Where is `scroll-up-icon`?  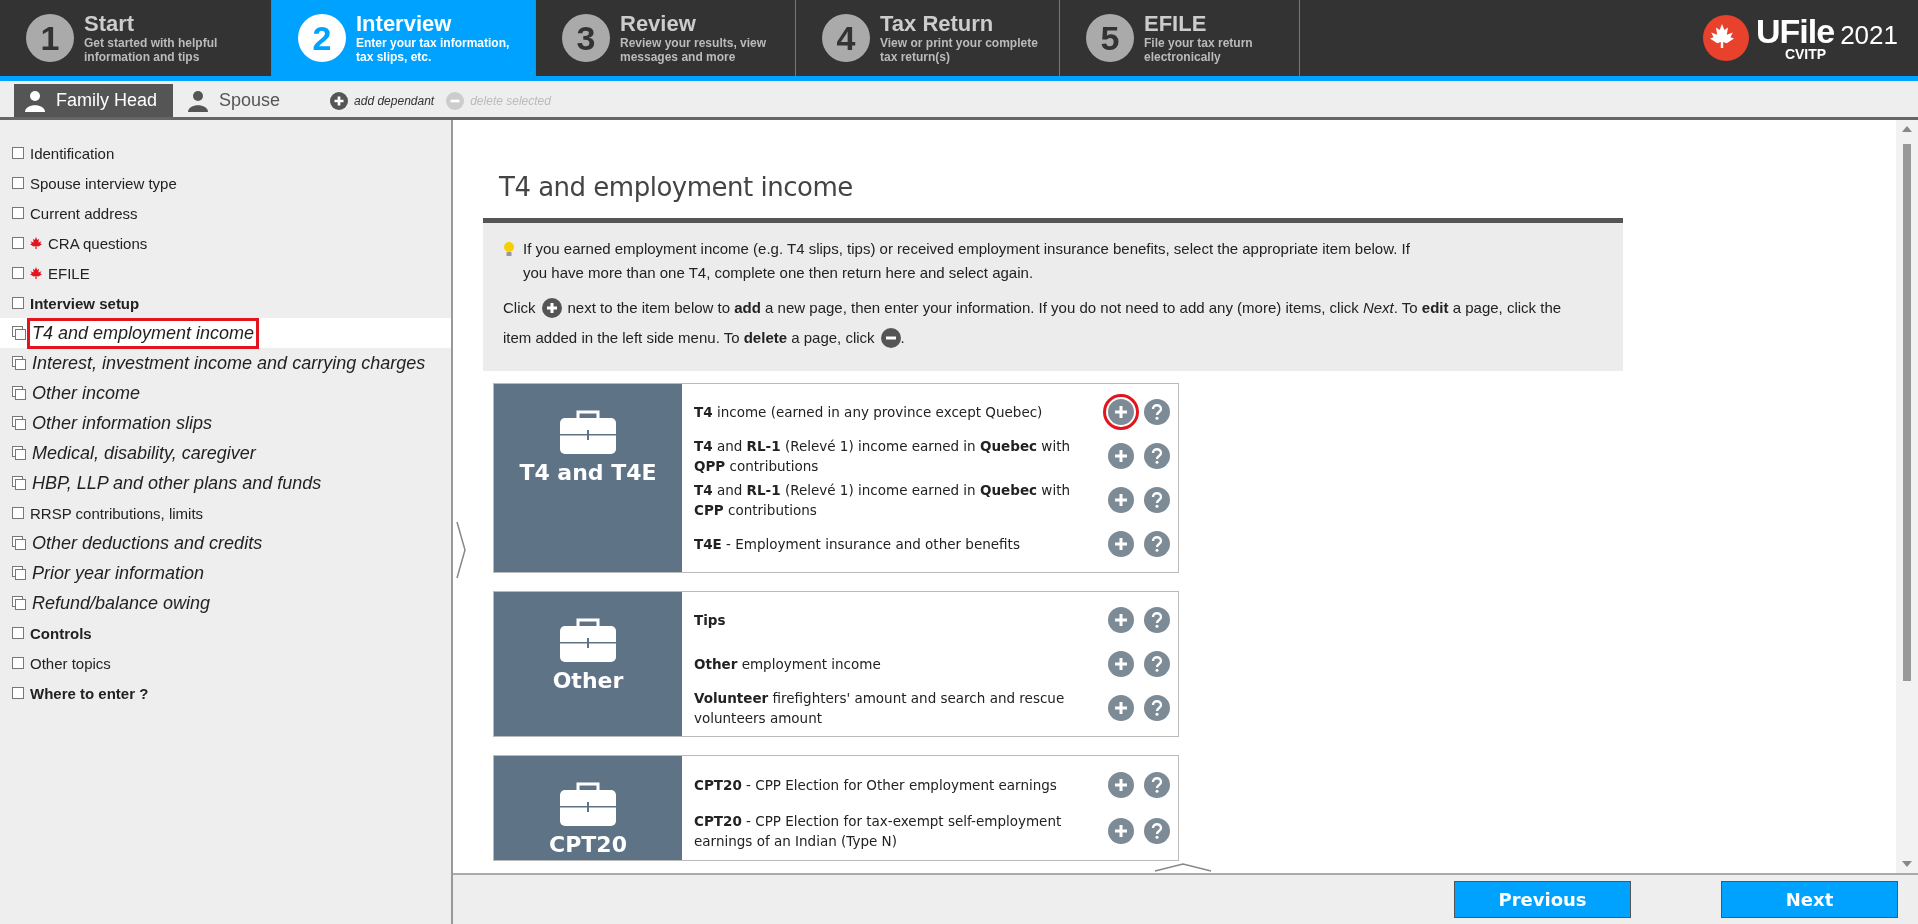 scroll-up-icon is located at coordinates (1907, 129).